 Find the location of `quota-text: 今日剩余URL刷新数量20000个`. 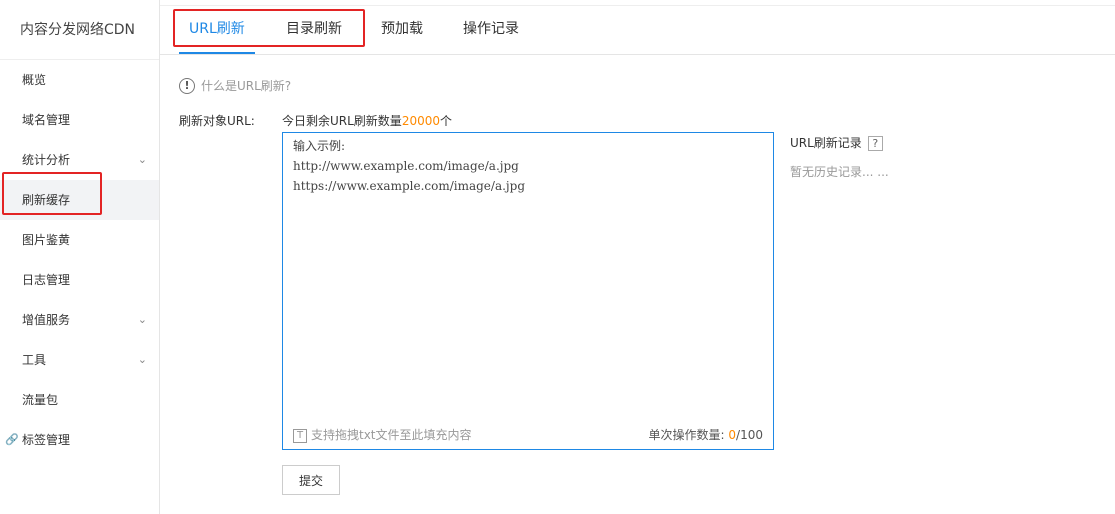

quota-text: 今日剩余URL刷新数量20000个 is located at coordinates (367, 120).